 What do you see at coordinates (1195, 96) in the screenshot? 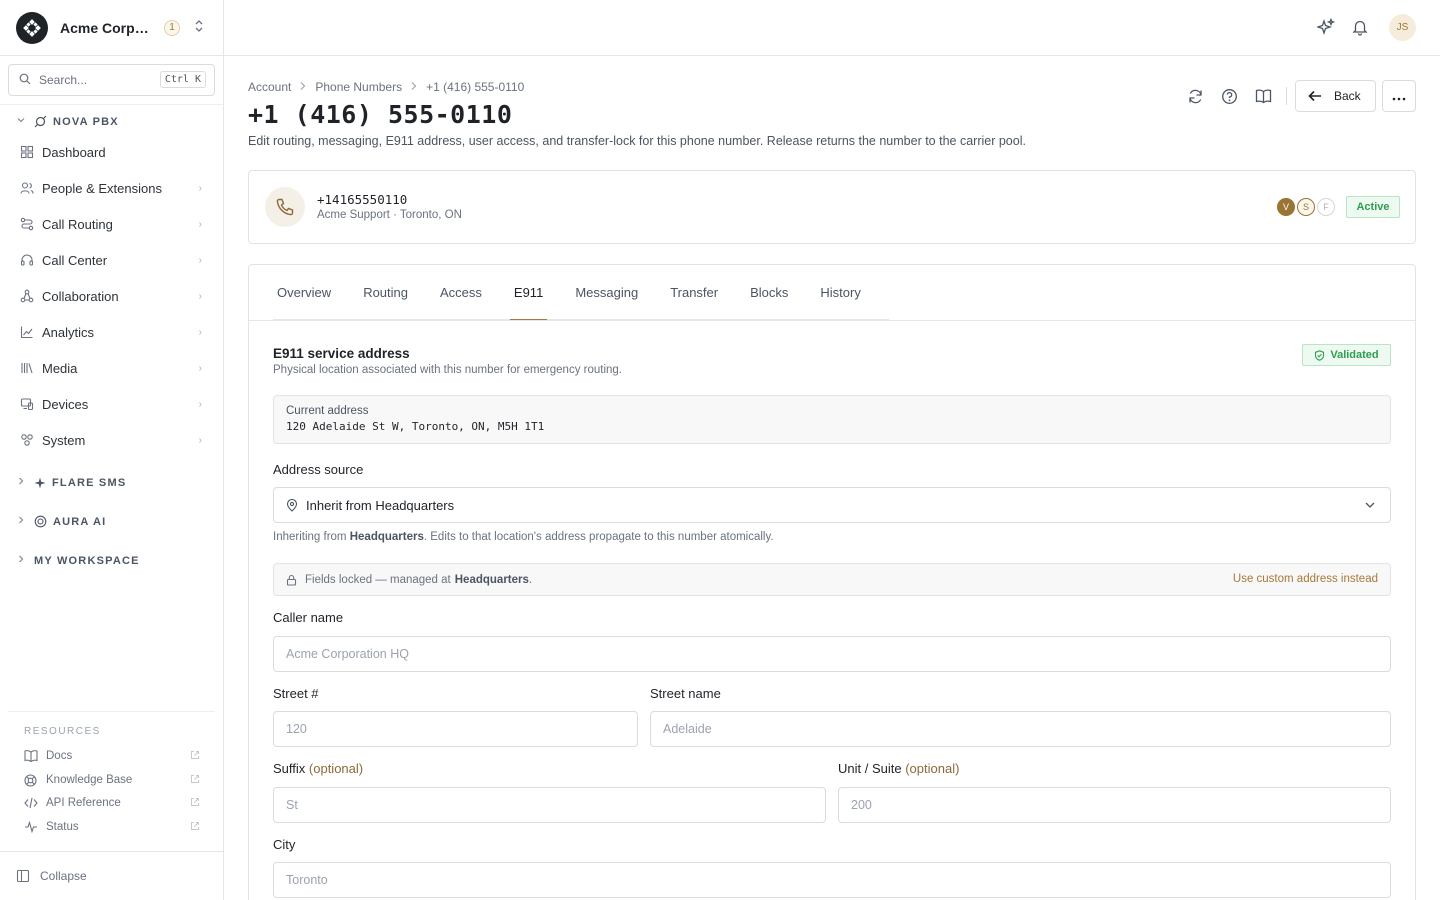
I see `refresh-icon` at bounding box center [1195, 96].